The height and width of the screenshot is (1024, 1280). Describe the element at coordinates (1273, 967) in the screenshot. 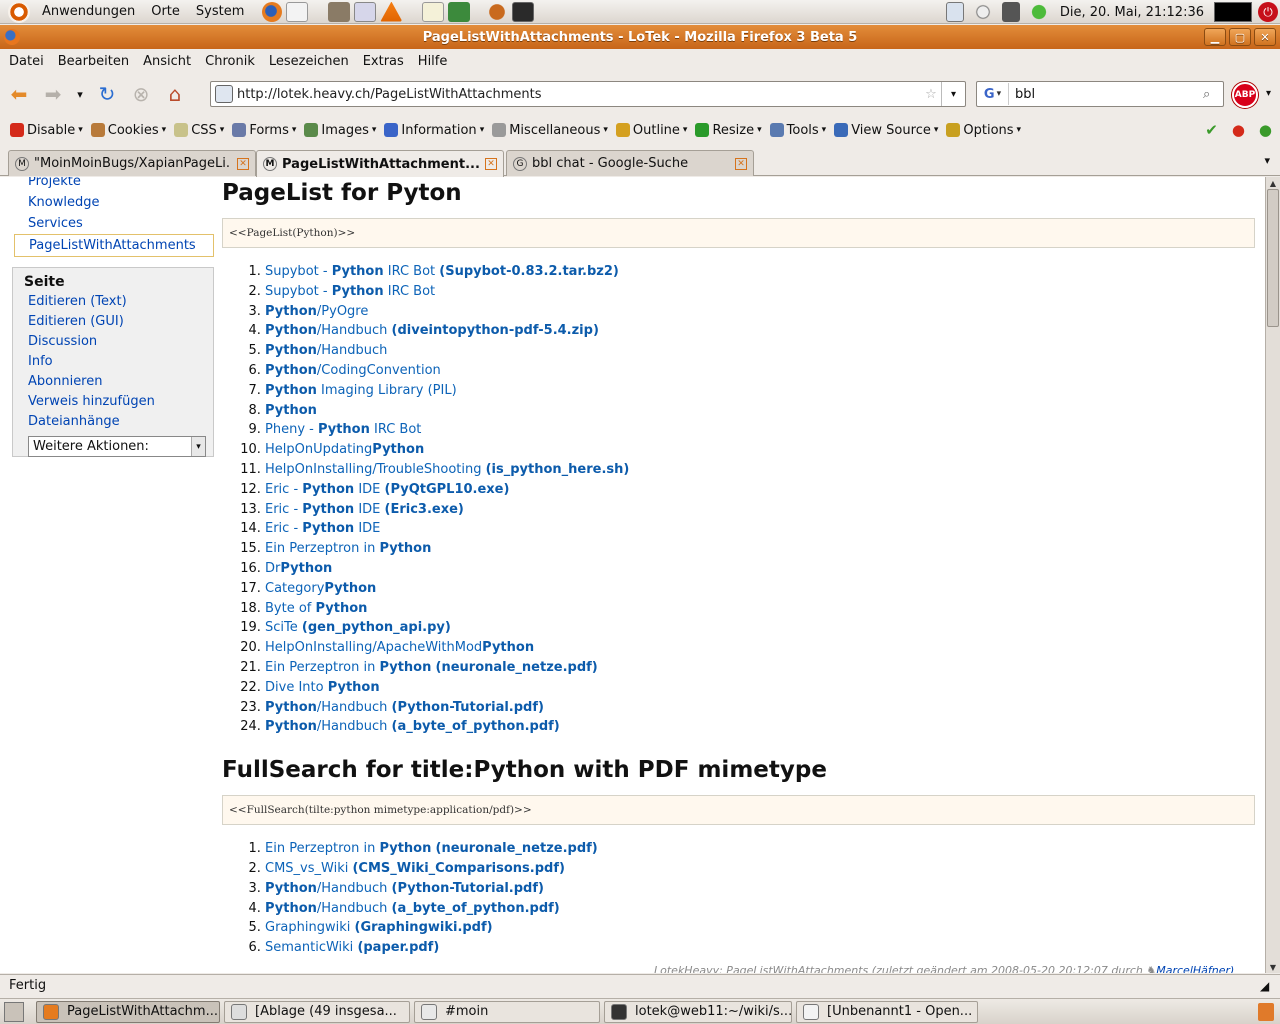

I see `scroll-down-icon: ▼` at that location.